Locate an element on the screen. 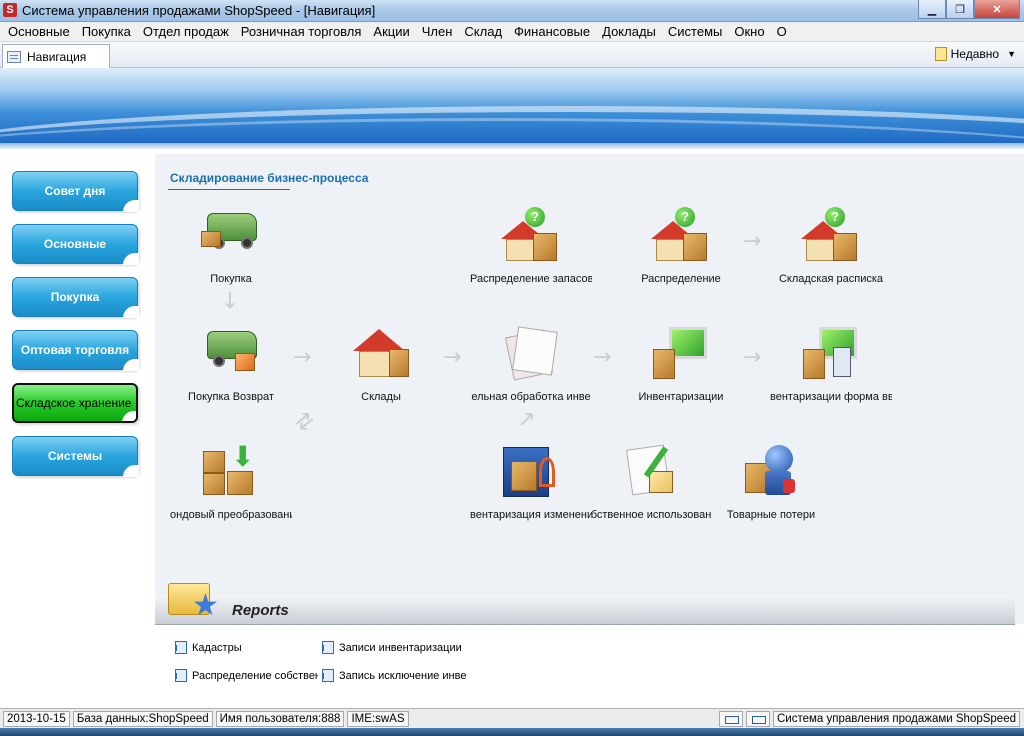  reports-folder-icon: ★ is located at coordinates (194, 598).